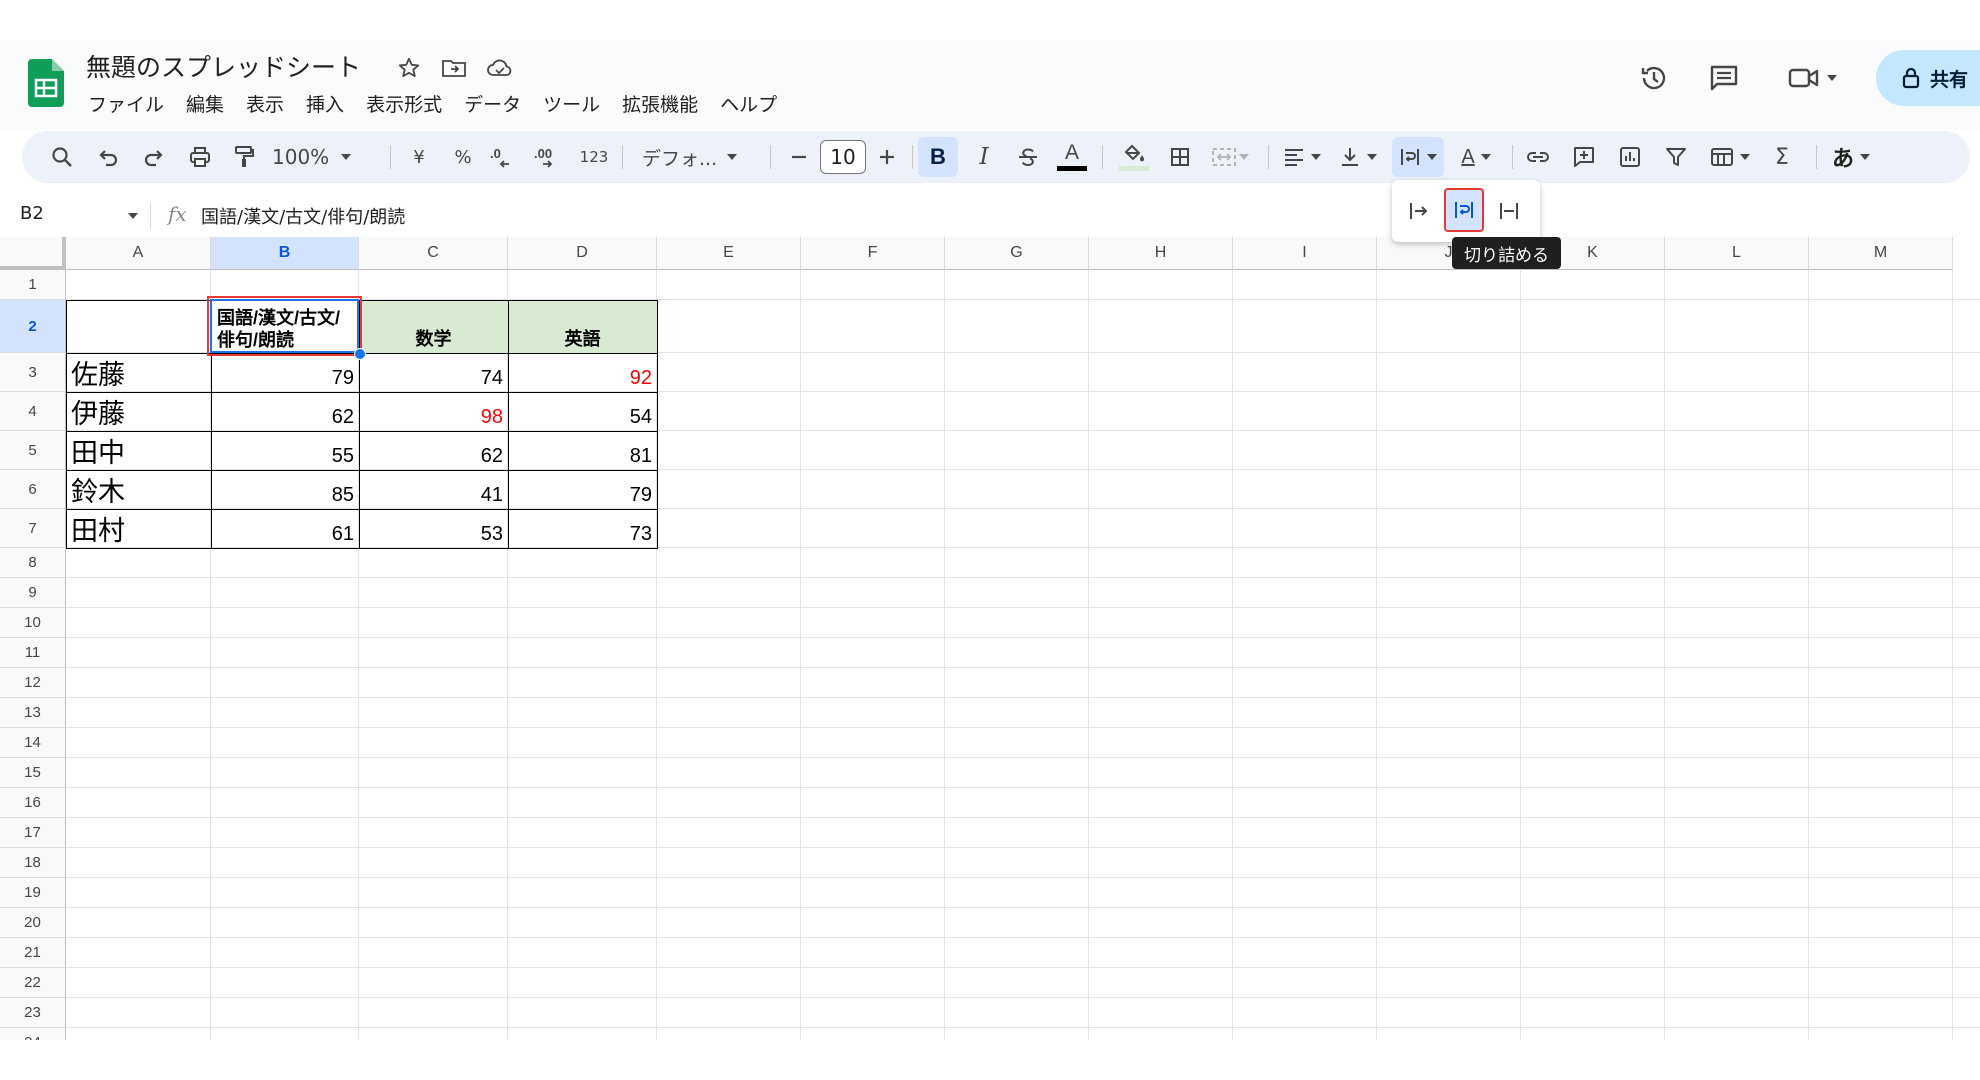 The width and height of the screenshot is (1980, 1080). Describe the element at coordinates (1782, 157) in the screenshot. I see `functions-button: Σ` at that location.